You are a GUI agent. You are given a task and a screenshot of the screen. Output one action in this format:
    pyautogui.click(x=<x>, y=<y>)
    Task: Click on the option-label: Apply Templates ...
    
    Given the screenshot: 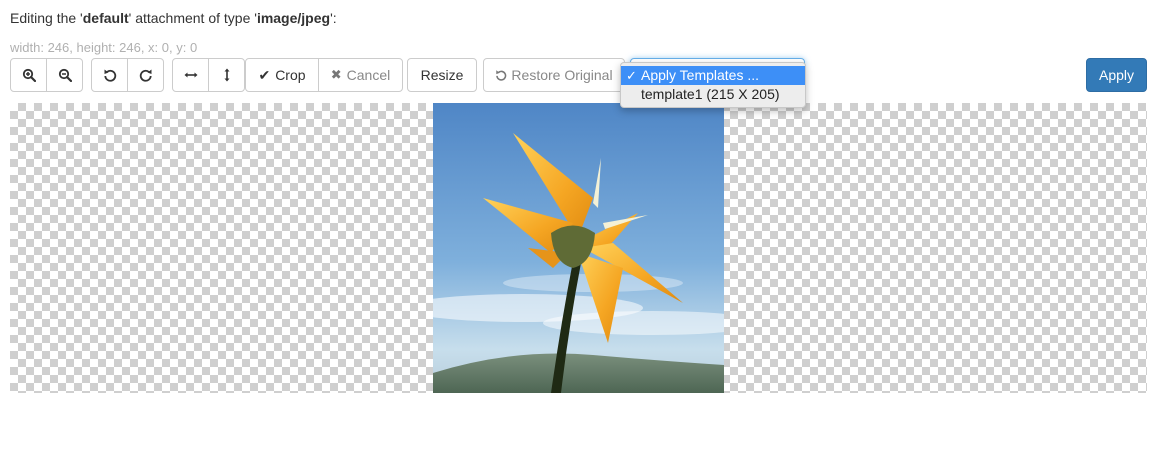 What is the action you would take?
    pyautogui.click(x=700, y=75)
    